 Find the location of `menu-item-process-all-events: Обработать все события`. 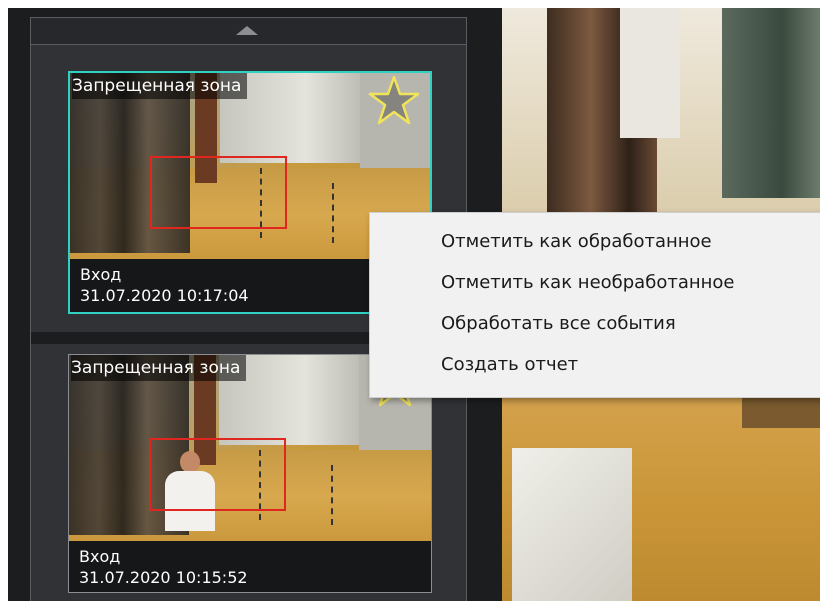

menu-item-process-all-events: Обработать все события is located at coordinates (595, 325).